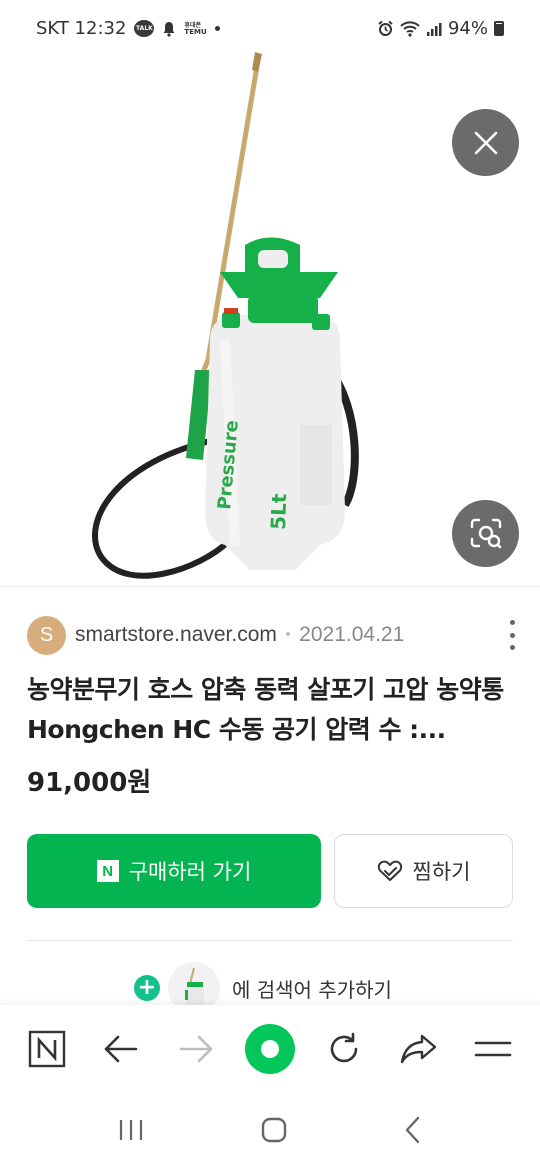 The image size is (540, 1170). I want to click on buy-button: N 구매하러 가기, so click(174, 871).